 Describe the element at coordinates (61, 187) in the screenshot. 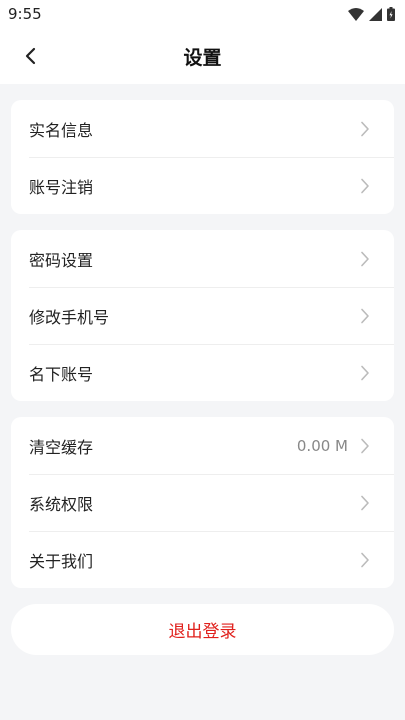

I see `settings-item-label: 账号注销` at that location.